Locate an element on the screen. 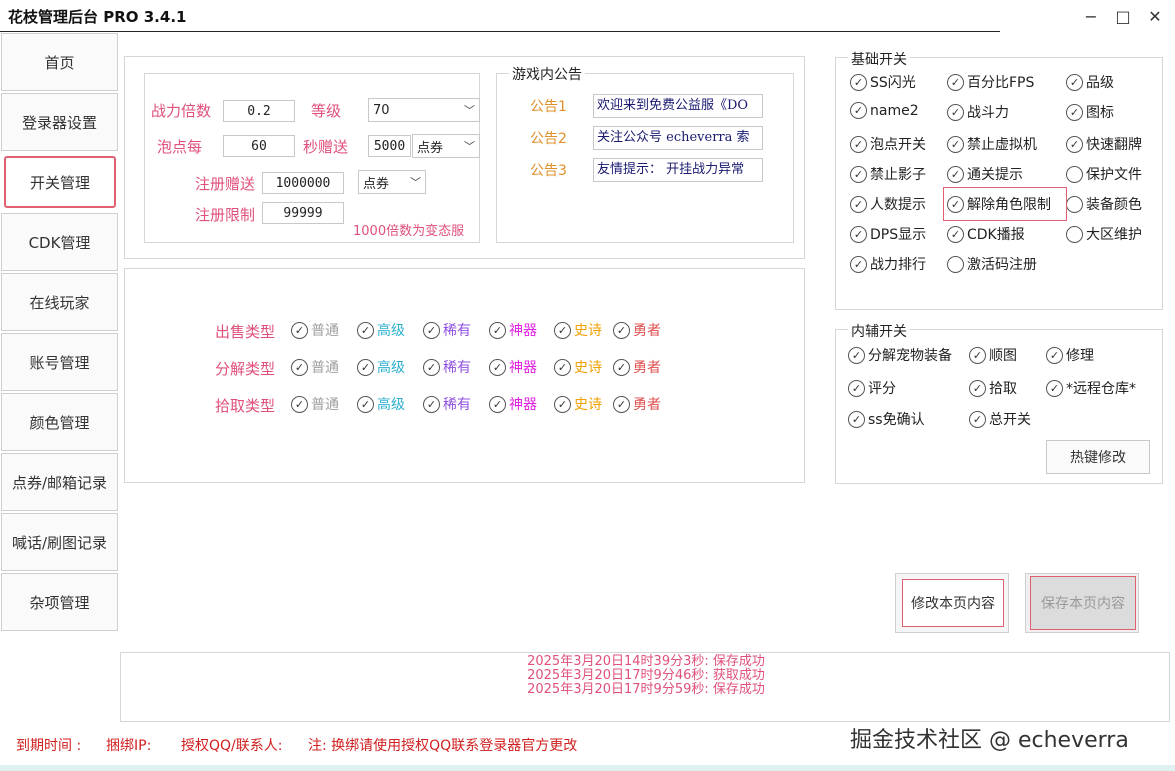  save-page-button: 保存本页内容 is located at coordinates (1083, 603).